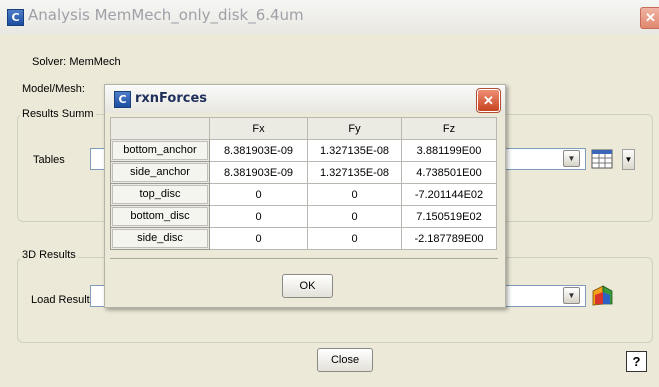 The image size is (659, 387). Describe the element at coordinates (602, 295) in the screenshot. I see `3d-result-icon` at that location.